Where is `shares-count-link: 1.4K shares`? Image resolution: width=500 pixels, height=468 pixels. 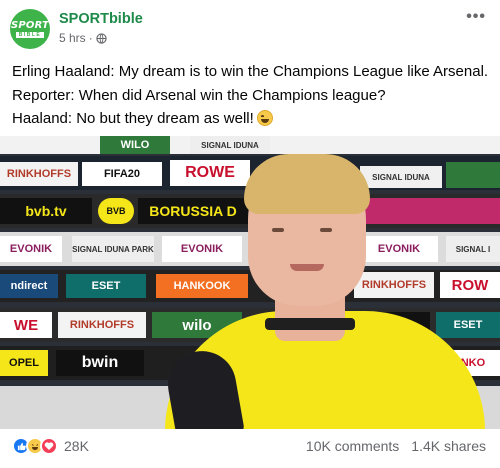
shares-count-link: 1.4K shares is located at coordinates (448, 446).